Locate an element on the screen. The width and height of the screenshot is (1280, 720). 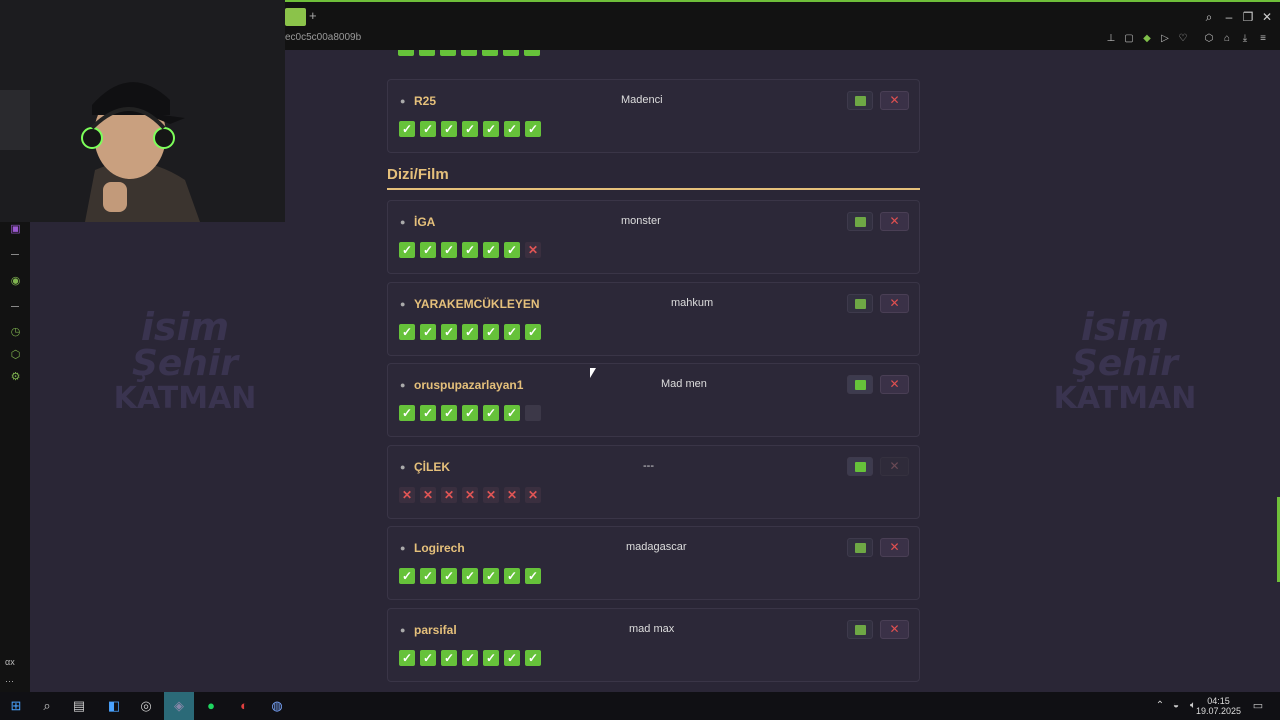
screenshot-icon: ▢ is located at coordinates (1129, 39).